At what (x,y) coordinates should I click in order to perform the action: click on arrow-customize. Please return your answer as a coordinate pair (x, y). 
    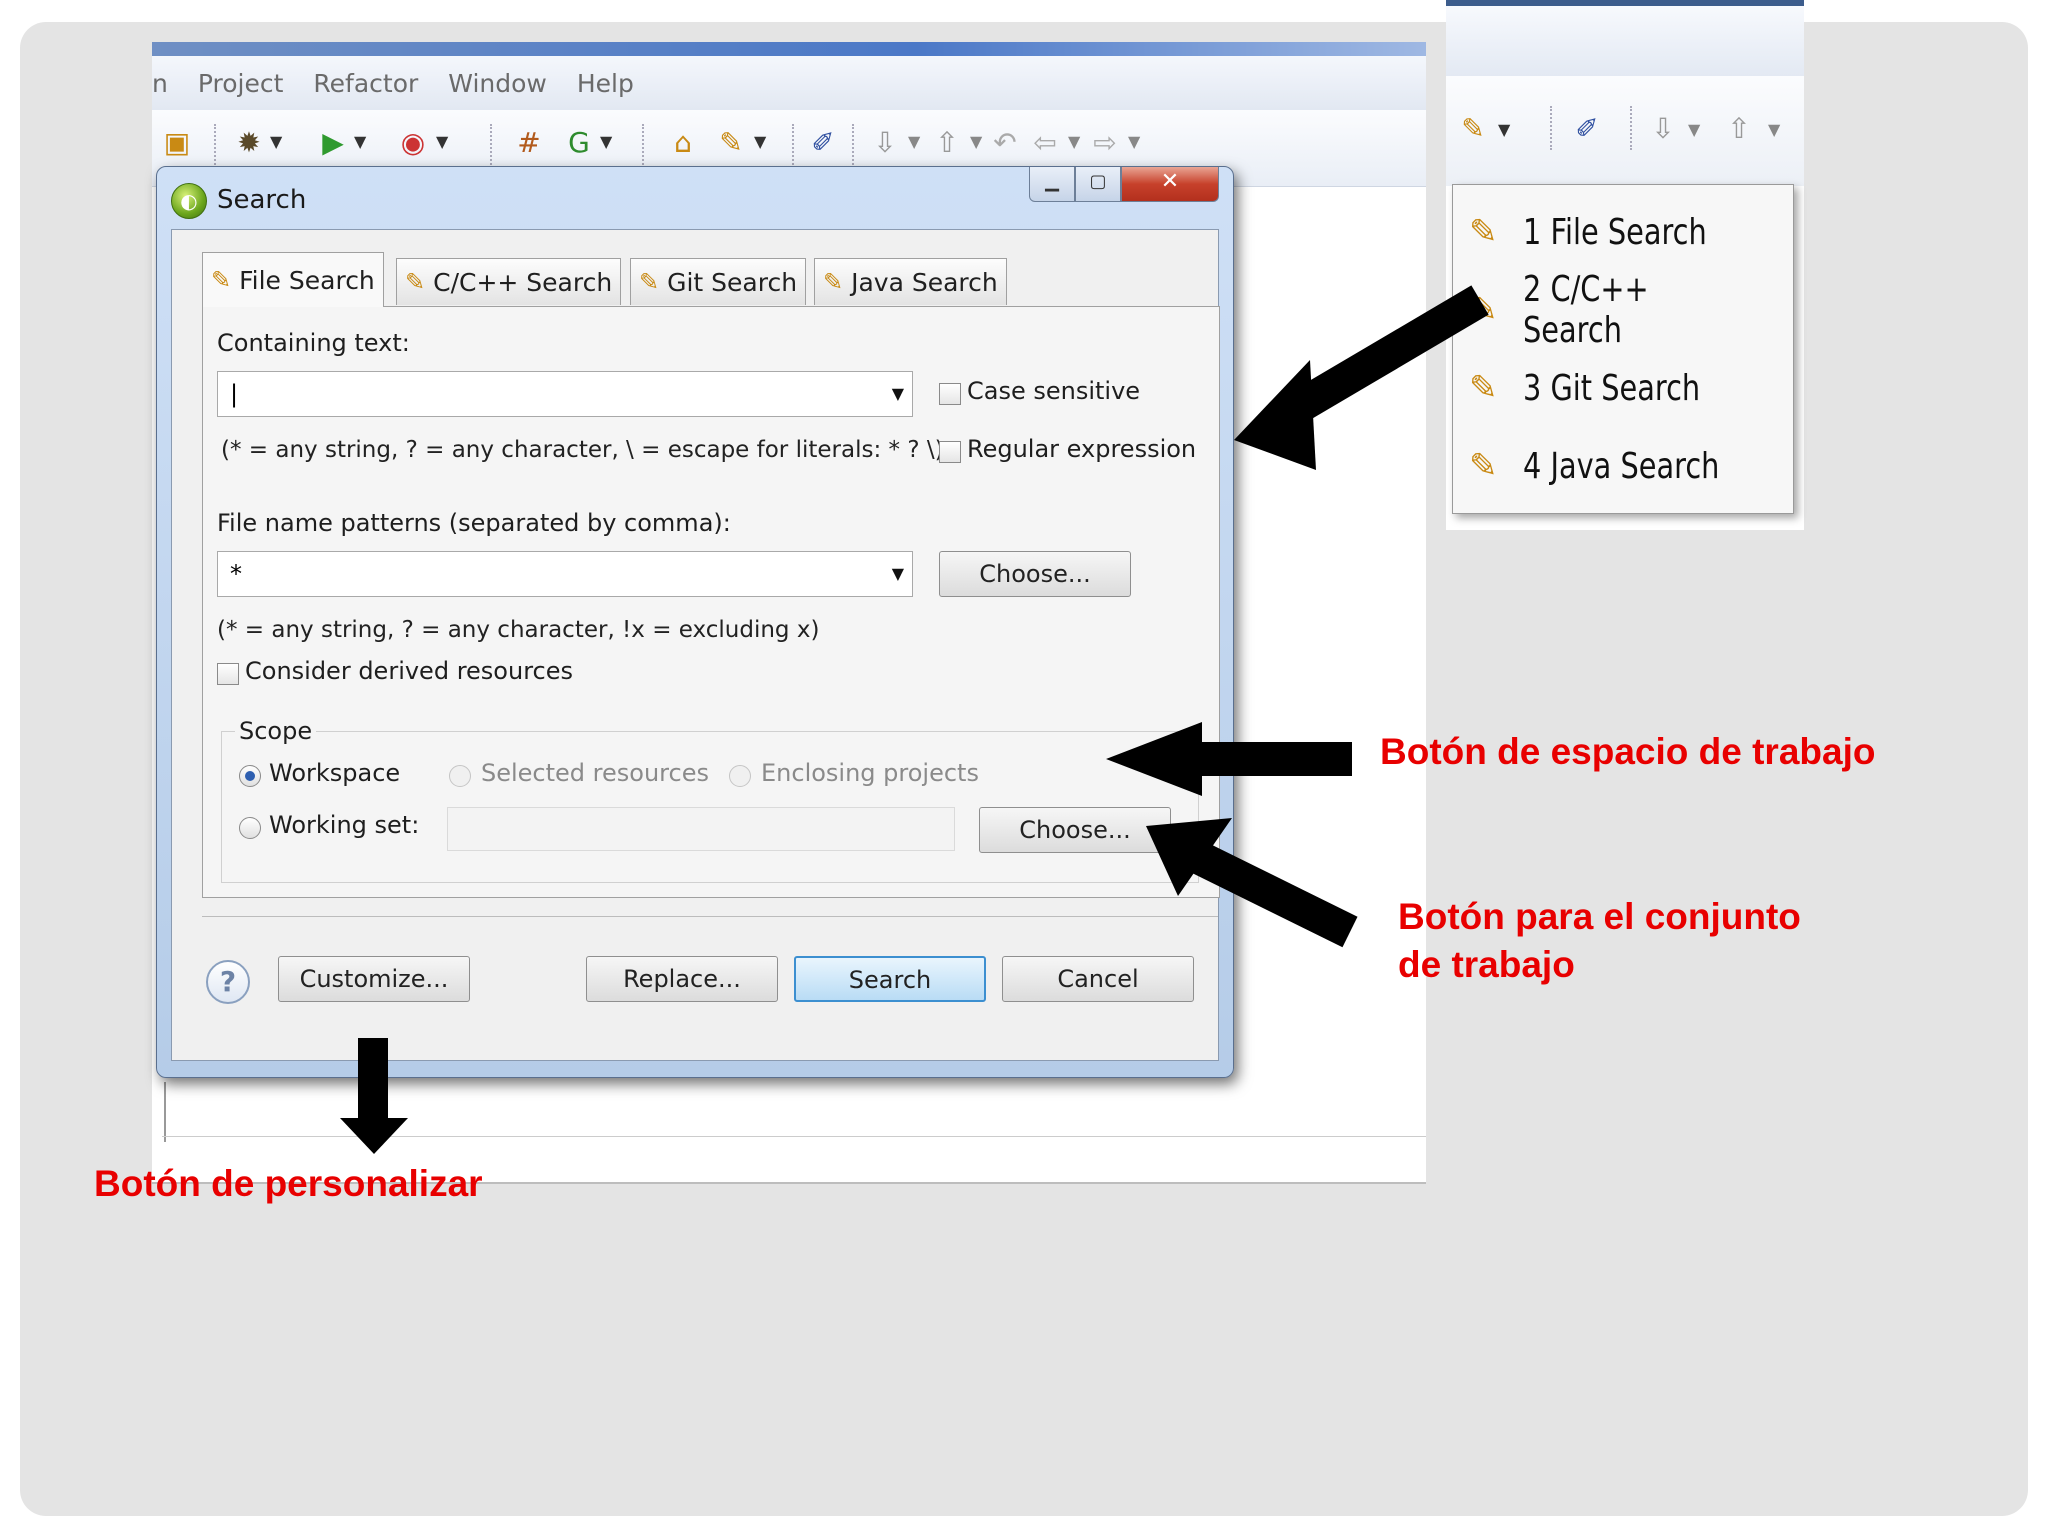
    Looking at the image, I should click on (374, 1096).